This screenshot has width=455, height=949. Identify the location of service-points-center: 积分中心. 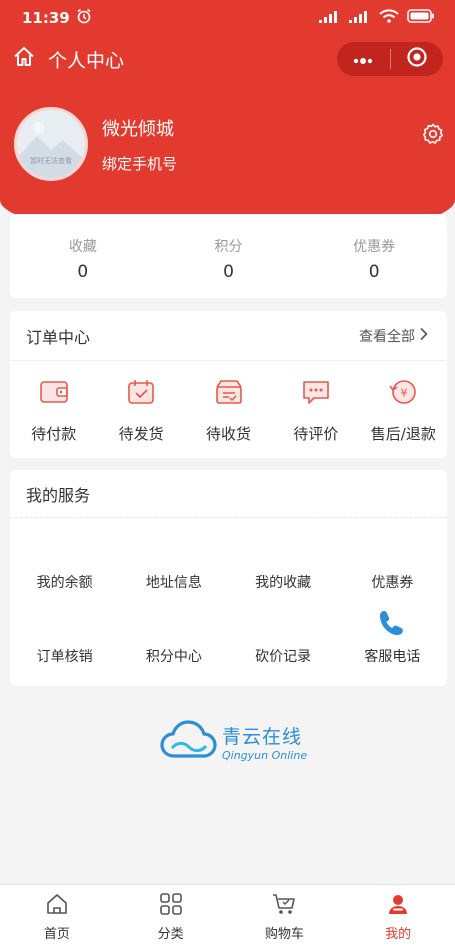
(173, 637).